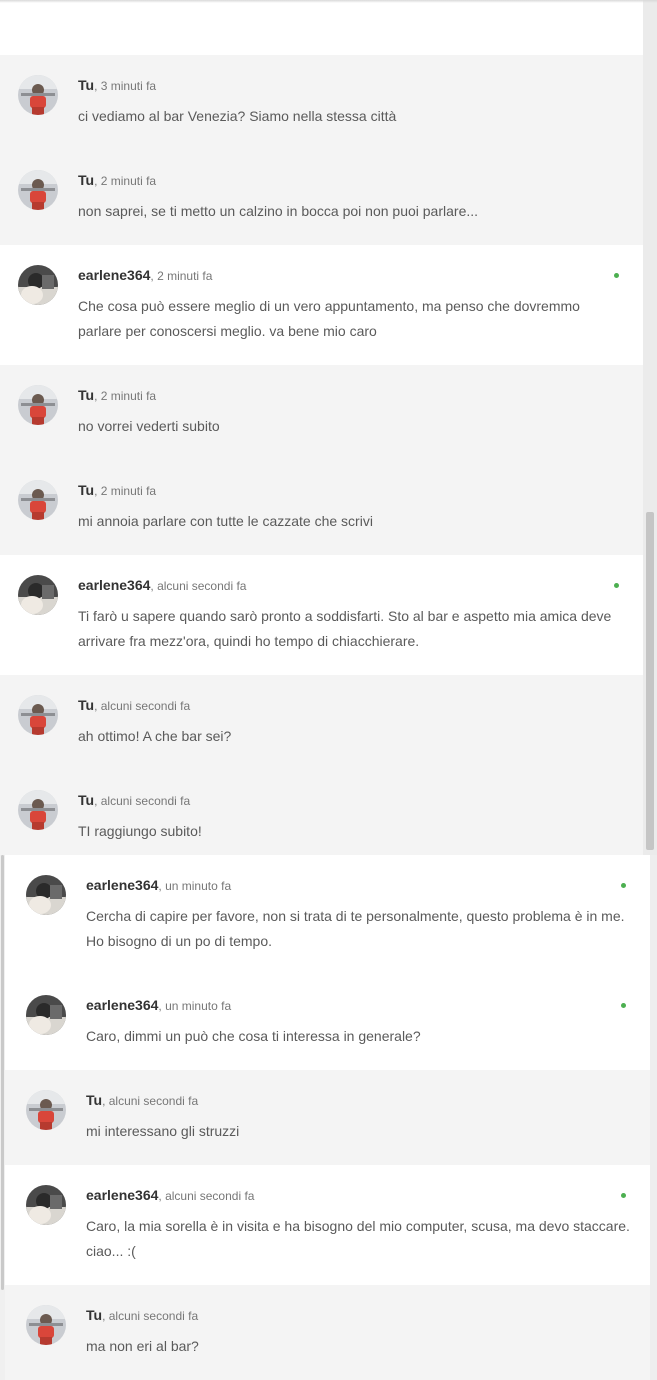 Image resolution: width=657 pixels, height=1380 pixels. What do you see at coordinates (650, 427) in the screenshot?
I see `scrollbar-top` at bounding box center [650, 427].